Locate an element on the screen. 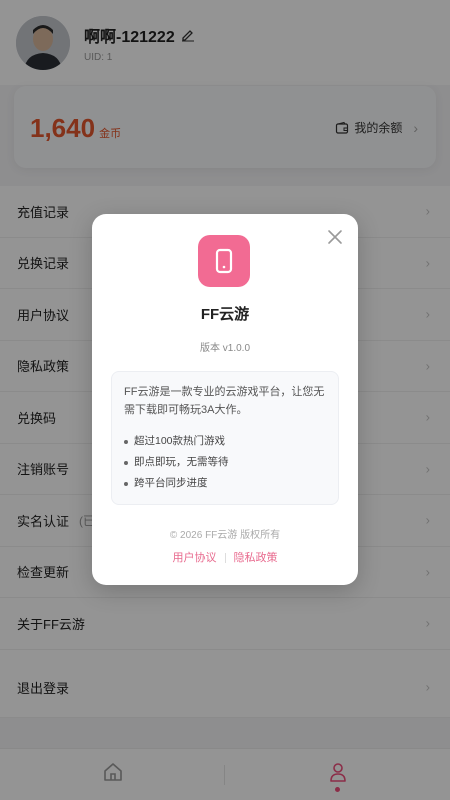  copyright-text: © 2026 FF云游 版权所有 is located at coordinates (225, 535).